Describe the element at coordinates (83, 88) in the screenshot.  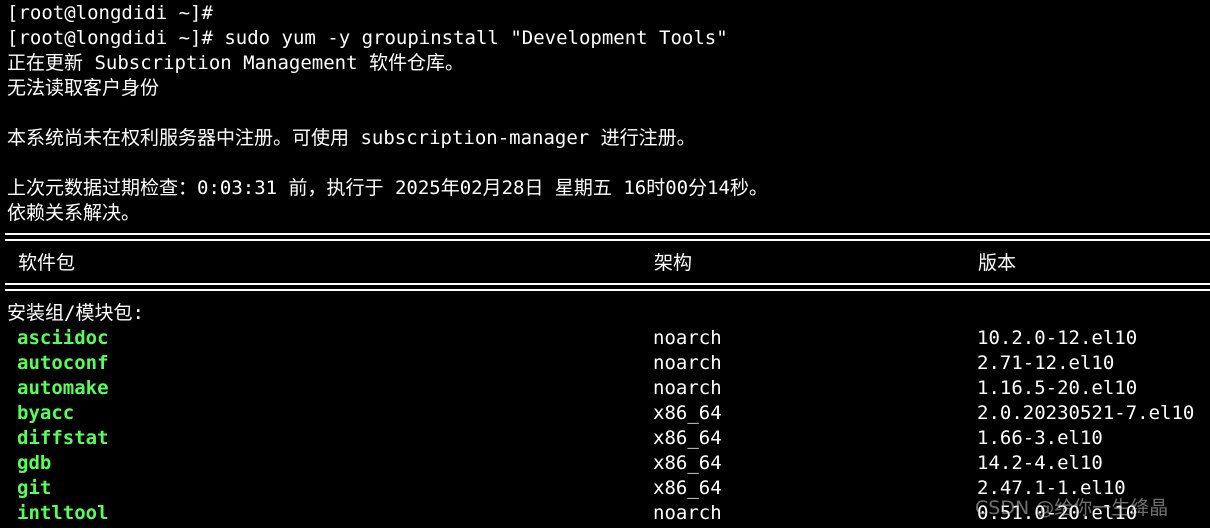
I see `output-line: 无法读取客户身份` at that location.